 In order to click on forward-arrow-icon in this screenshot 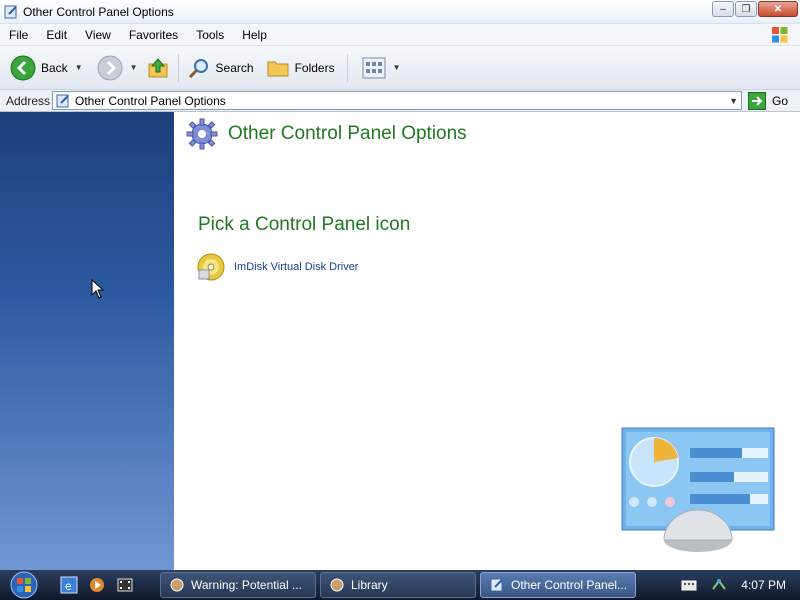, I will do `click(110, 67)`.